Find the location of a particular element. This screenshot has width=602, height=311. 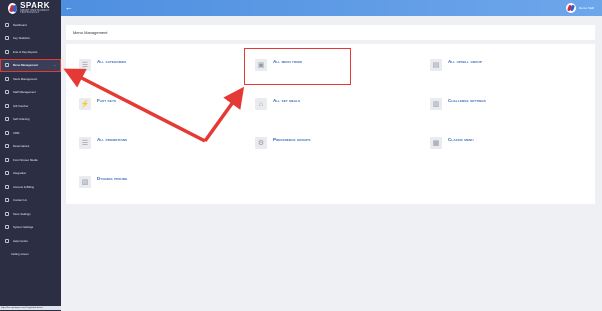

sidebar-item-ceiling-screen: Ceiling screen is located at coordinates (30, 255).